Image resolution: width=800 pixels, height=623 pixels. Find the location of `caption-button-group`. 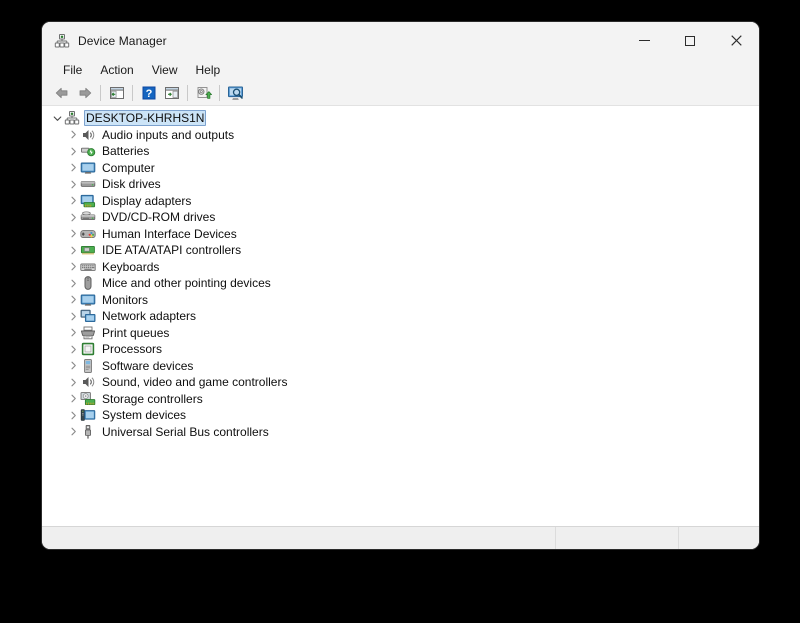

caption-button-group is located at coordinates (690, 40).